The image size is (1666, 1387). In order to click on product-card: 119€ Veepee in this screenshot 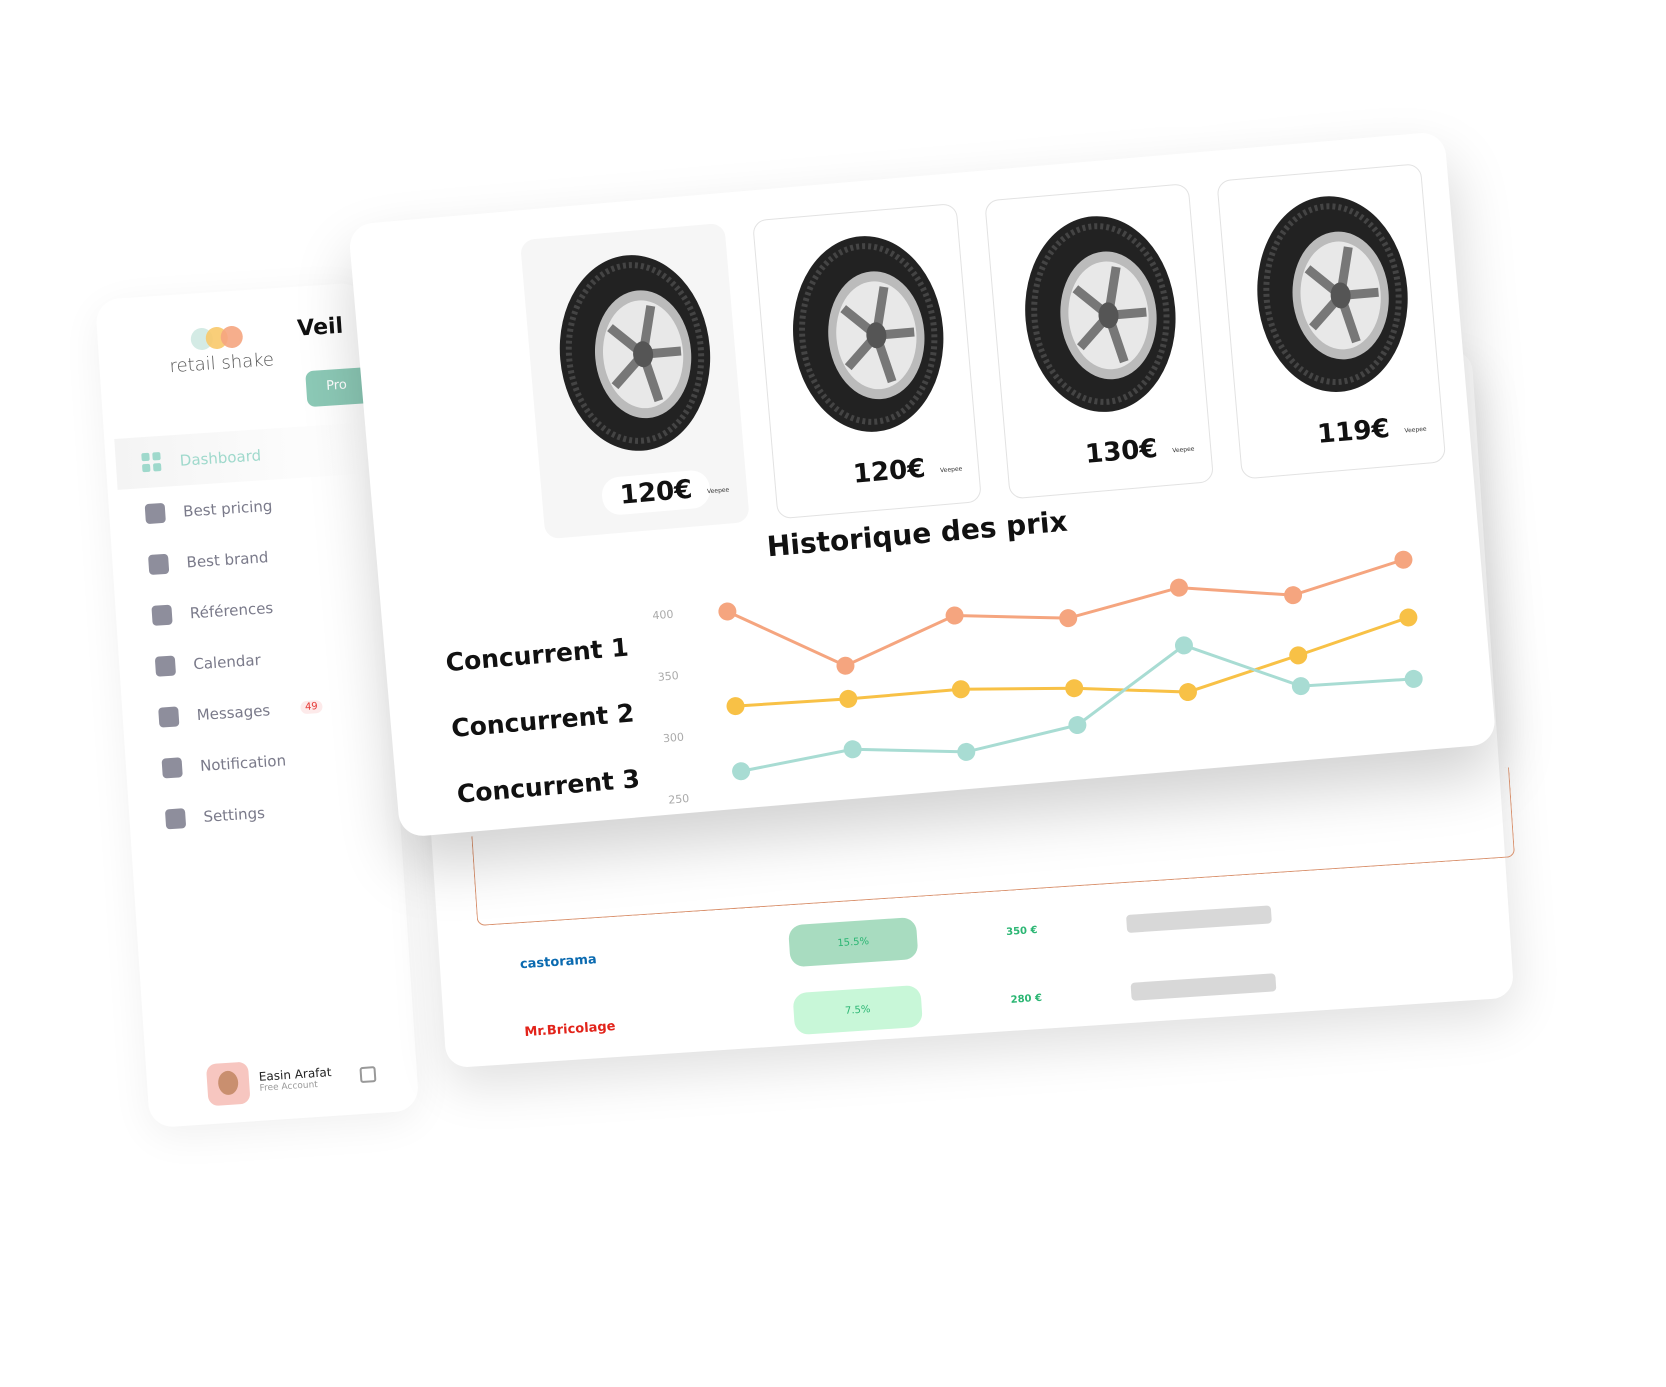, I will do `click(1331, 321)`.